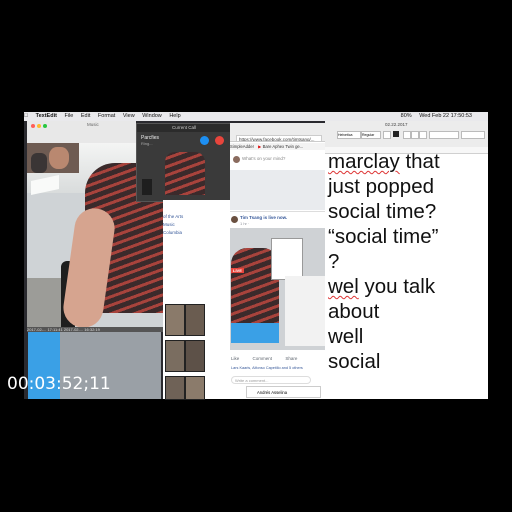 This screenshot has height=512, width=512. Describe the element at coordinates (423, 135) in the screenshot. I see `underline-button` at that location.